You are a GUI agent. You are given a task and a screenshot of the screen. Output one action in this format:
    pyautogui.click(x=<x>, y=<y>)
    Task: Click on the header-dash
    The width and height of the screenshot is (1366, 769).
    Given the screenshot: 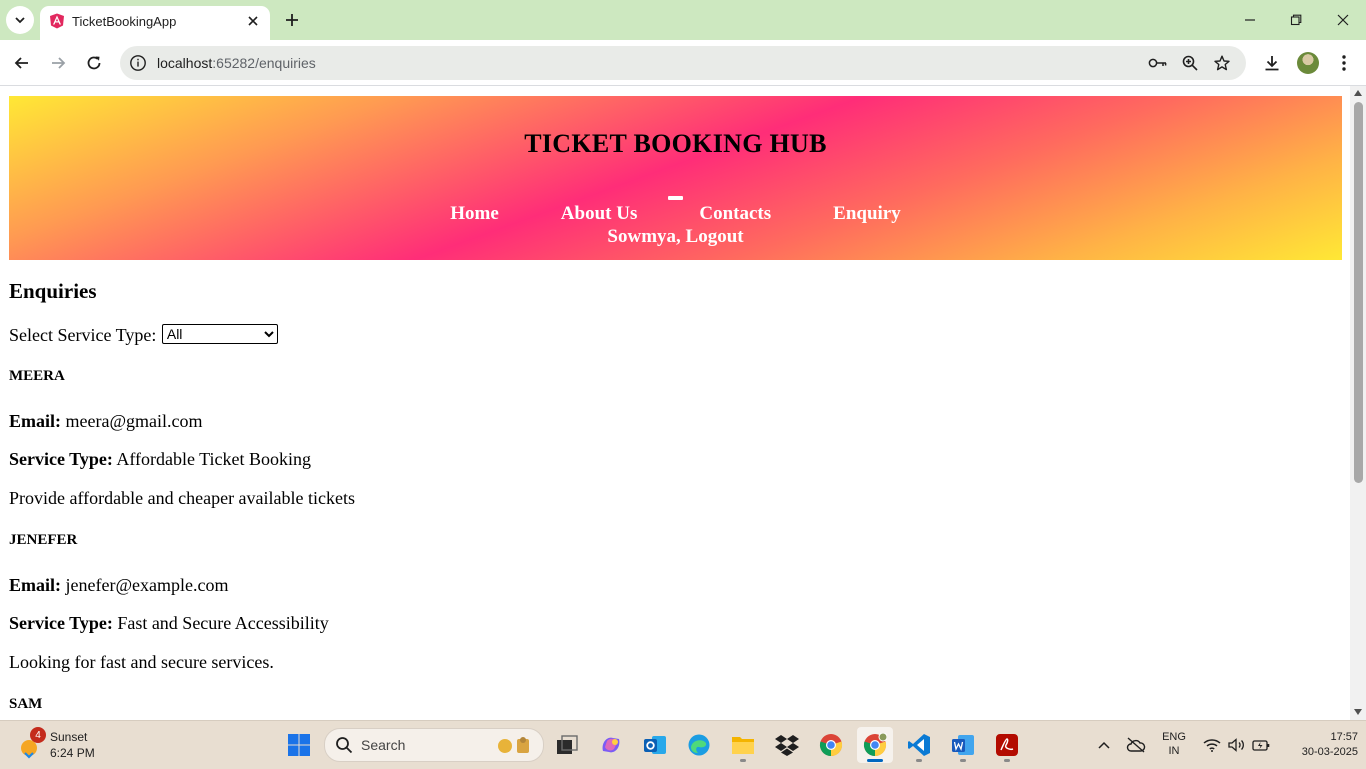 What is the action you would take?
    pyautogui.click(x=675, y=198)
    